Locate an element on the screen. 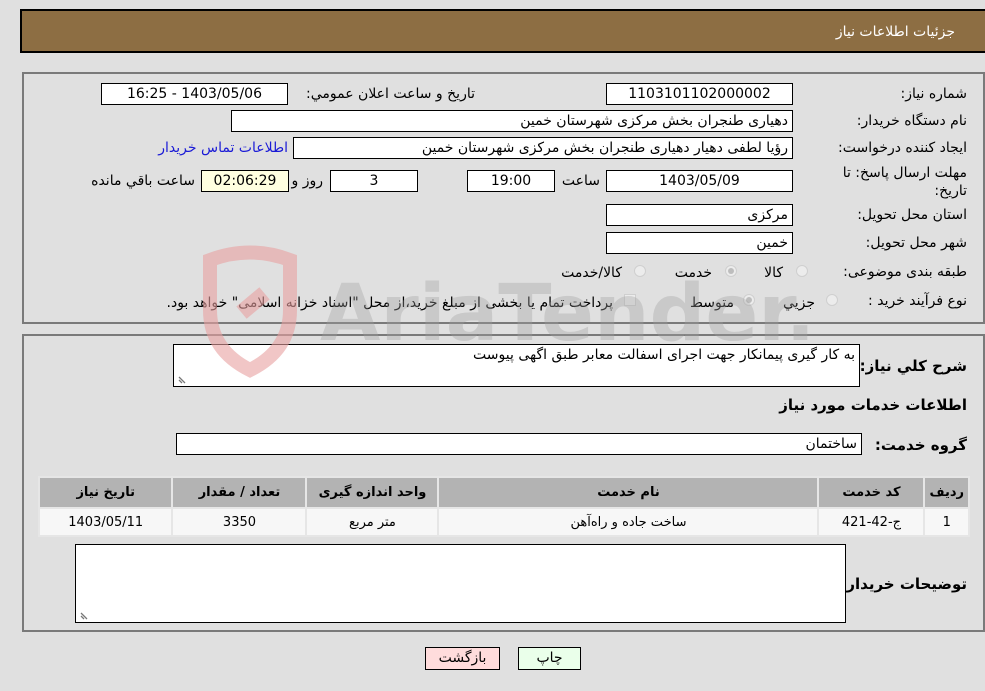 The width and height of the screenshot is (985, 691). cell-date: 1403/05/11 is located at coordinates (105, 522).